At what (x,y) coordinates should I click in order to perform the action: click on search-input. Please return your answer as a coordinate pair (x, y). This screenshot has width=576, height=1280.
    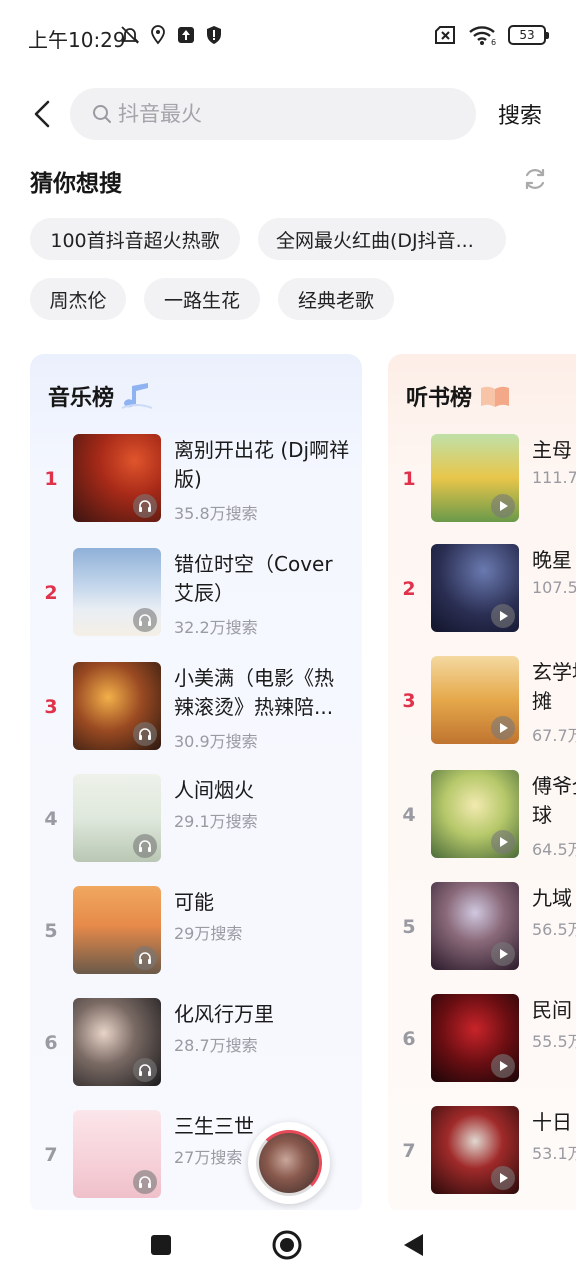
    Looking at the image, I should click on (283, 114).